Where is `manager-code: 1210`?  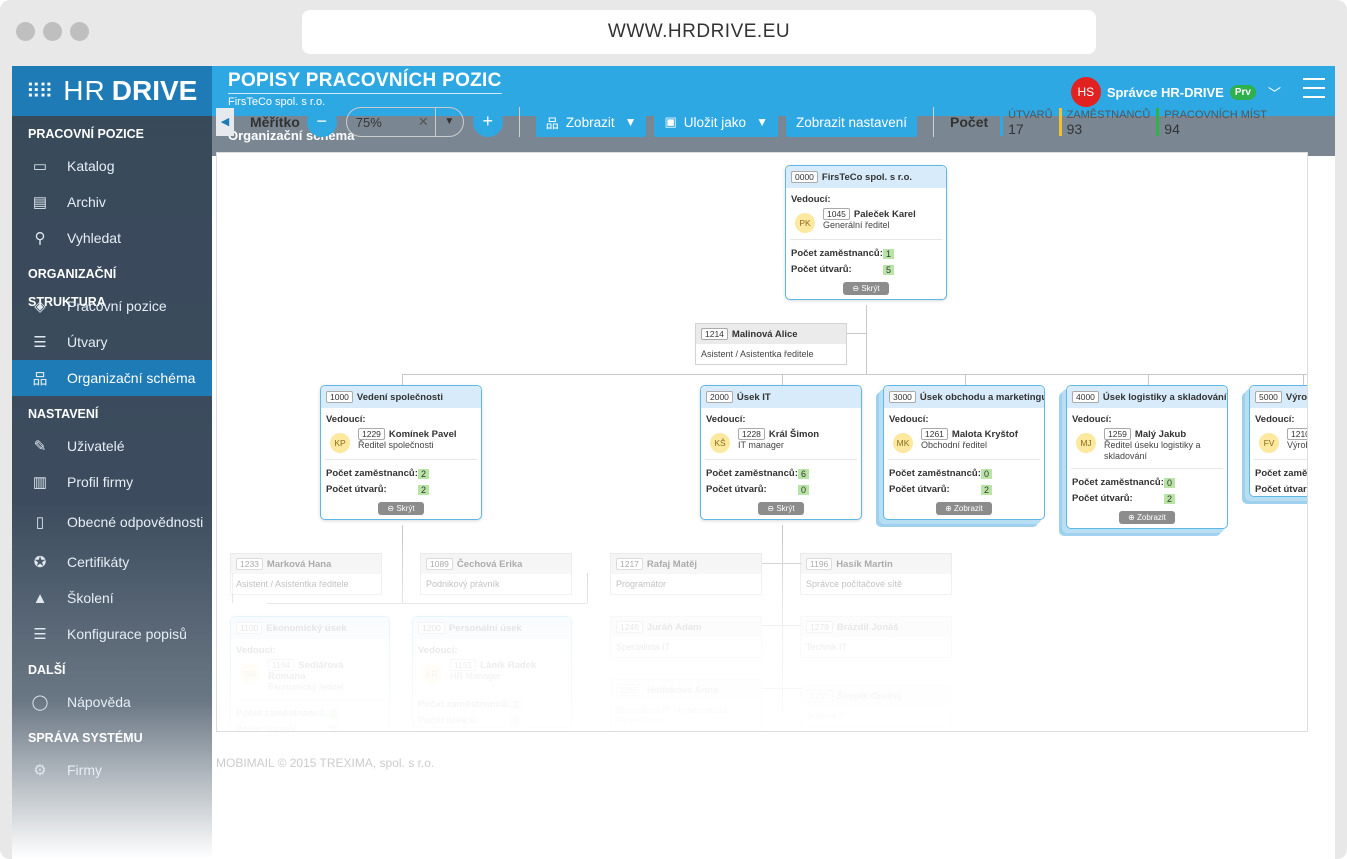
manager-code: 1210 is located at coordinates (1297, 434).